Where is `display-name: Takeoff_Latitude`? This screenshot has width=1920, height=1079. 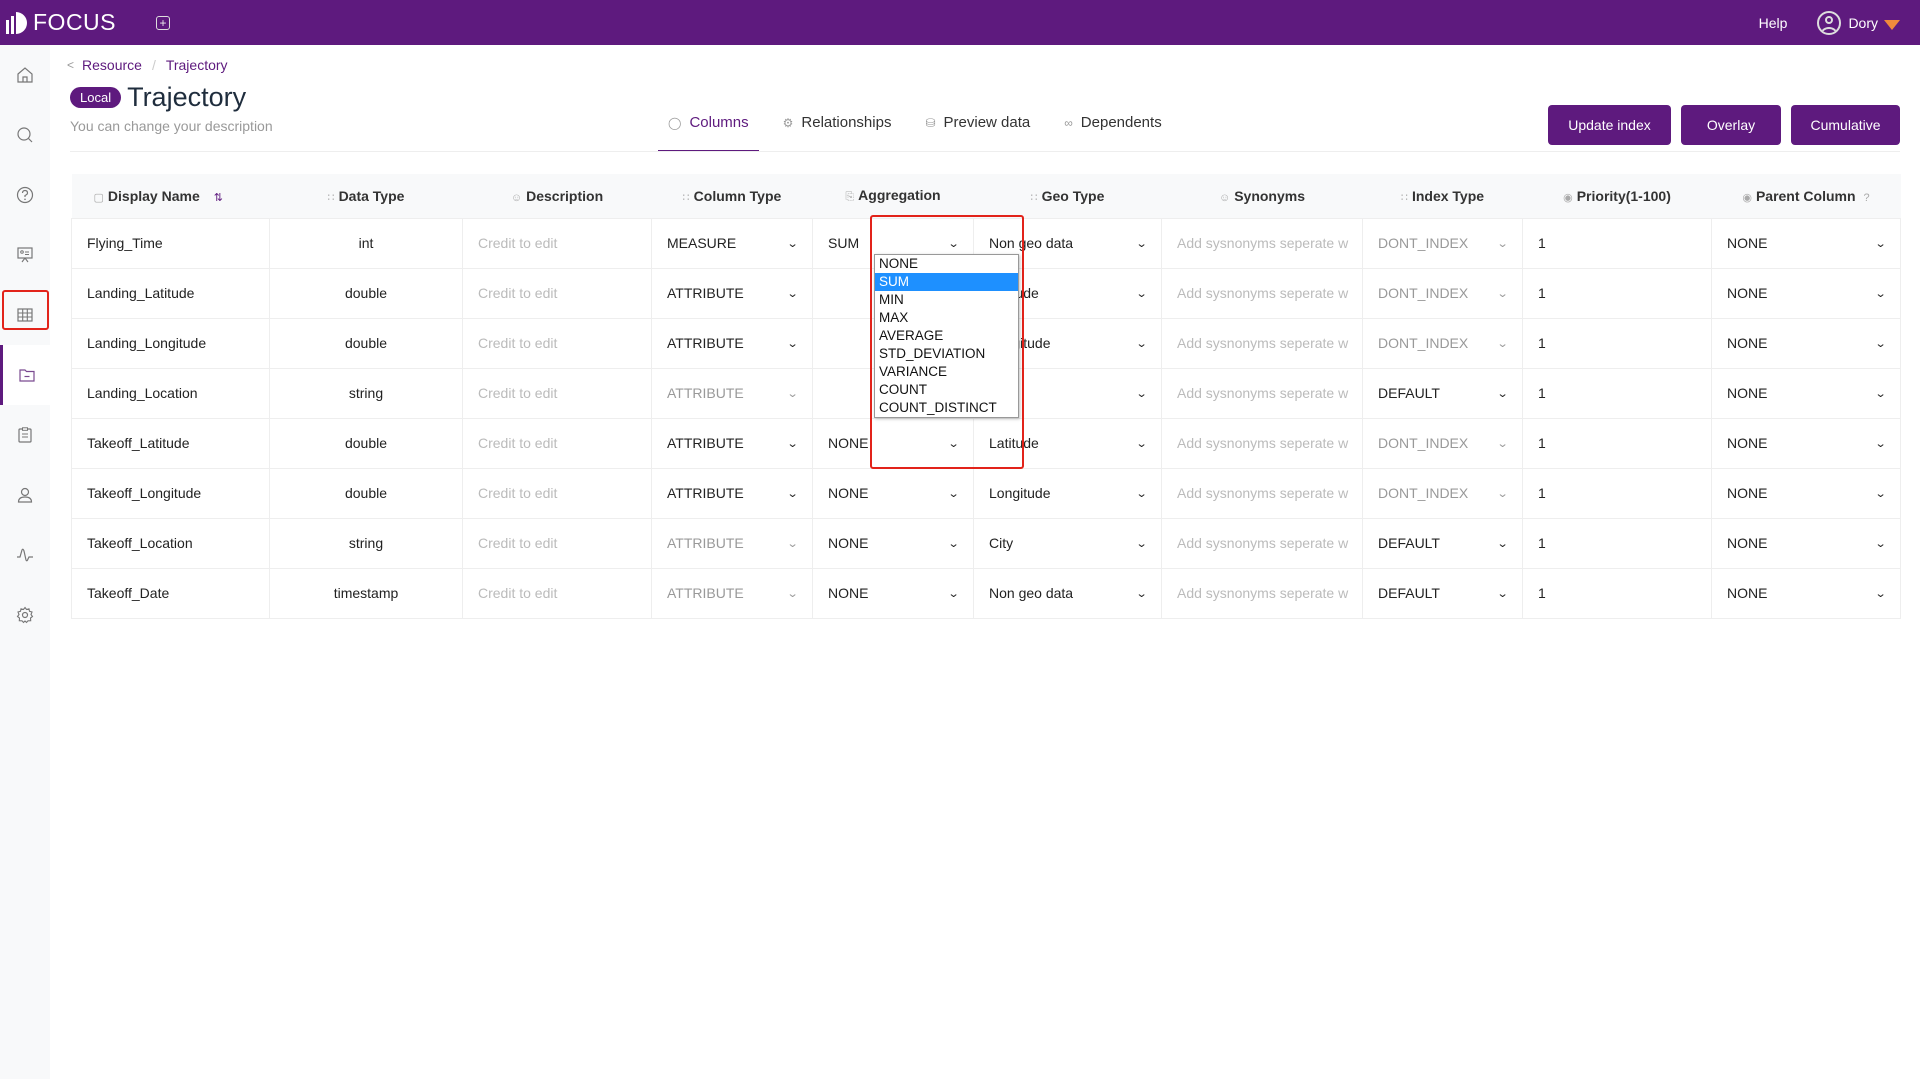 display-name: Takeoff_Latitude is located at coordinates (138, 443).